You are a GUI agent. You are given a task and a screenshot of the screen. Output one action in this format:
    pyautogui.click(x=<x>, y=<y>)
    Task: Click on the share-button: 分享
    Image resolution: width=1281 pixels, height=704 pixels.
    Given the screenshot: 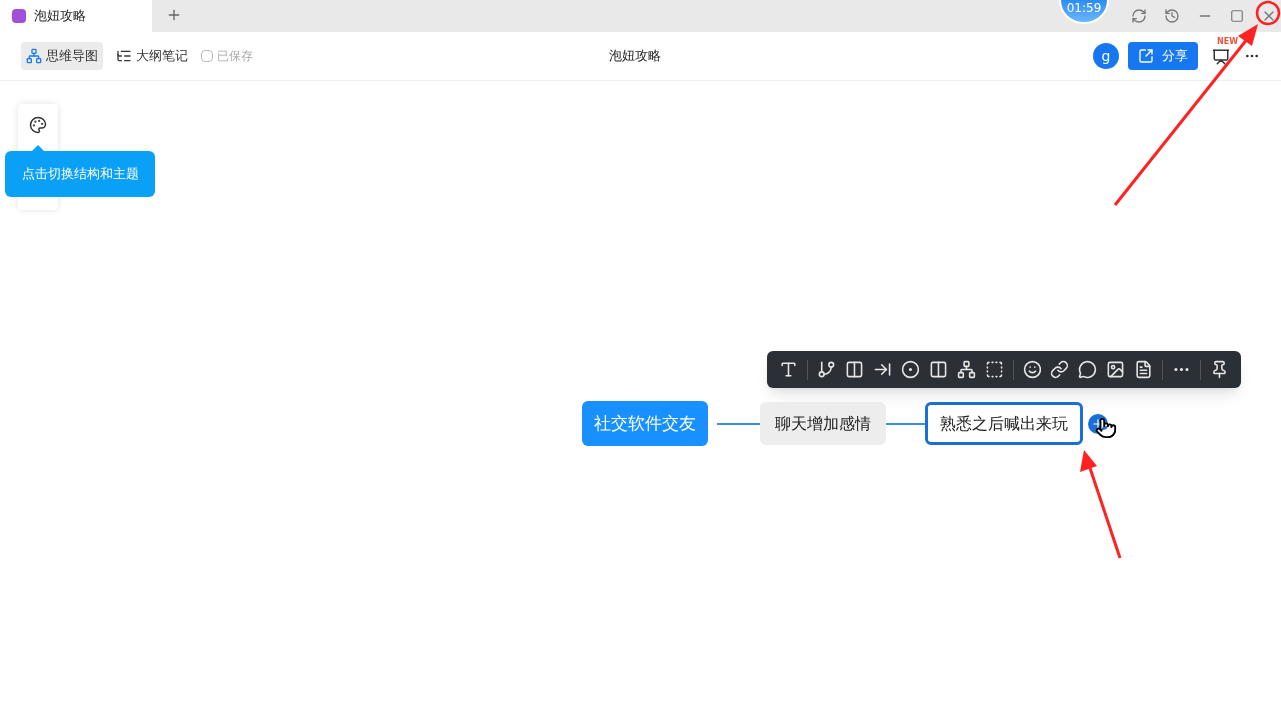 What is the action you would take?
    pyautogui.click(x=1163, y=56)
    